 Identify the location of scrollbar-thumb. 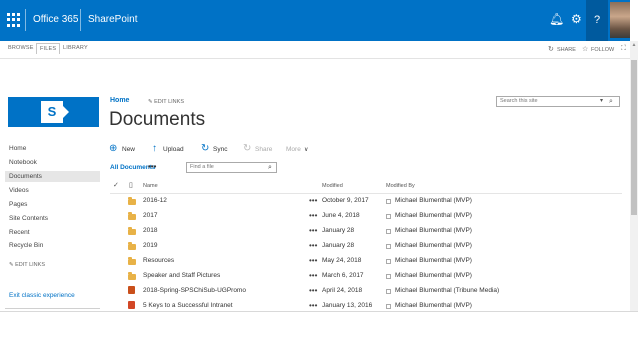
(634, 137).